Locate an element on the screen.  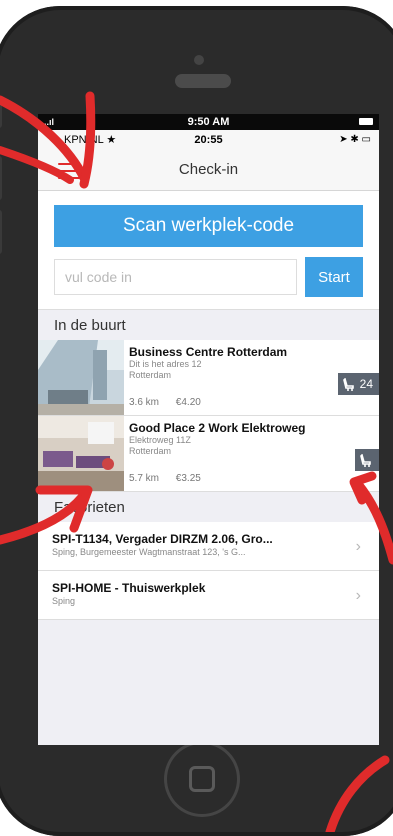
place-distance: 5.7 km is located at coordinates (144, 478).